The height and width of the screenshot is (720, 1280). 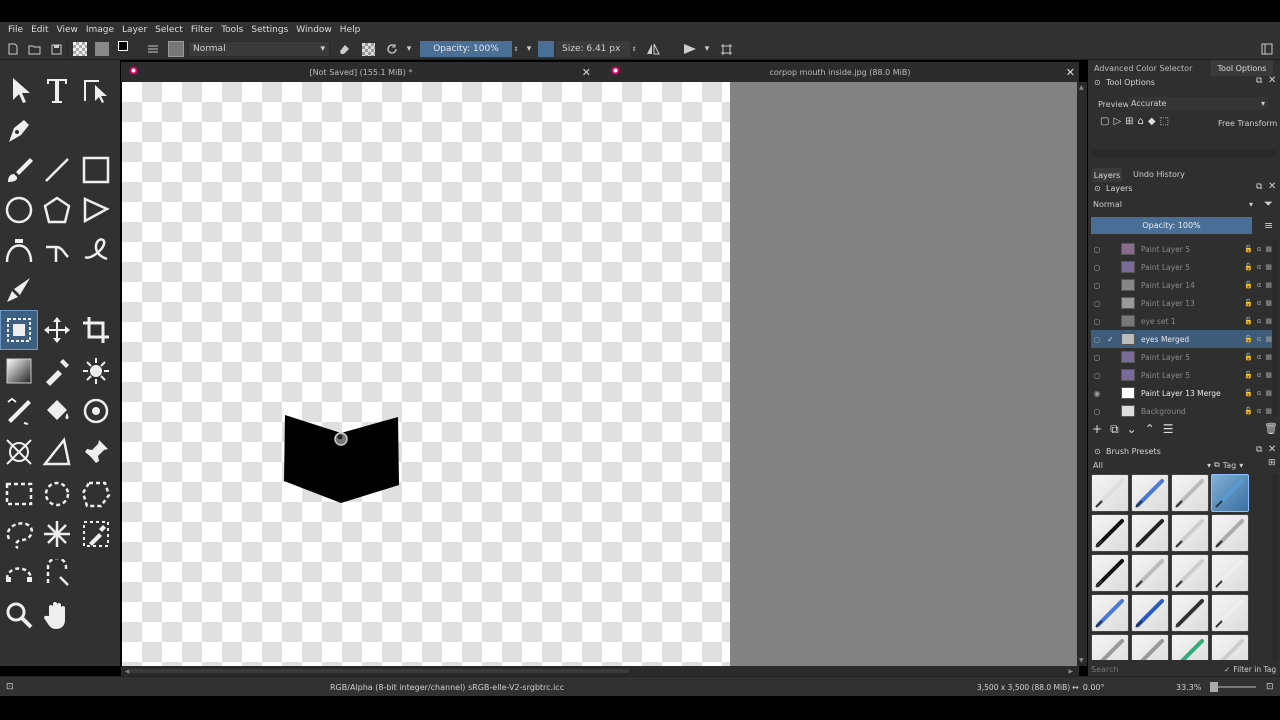 What do you see at coordinates (1114, 429) in the screenshot?
I see `duplicate-layer-icon: ⧉` at bounding box center [1114, 429].